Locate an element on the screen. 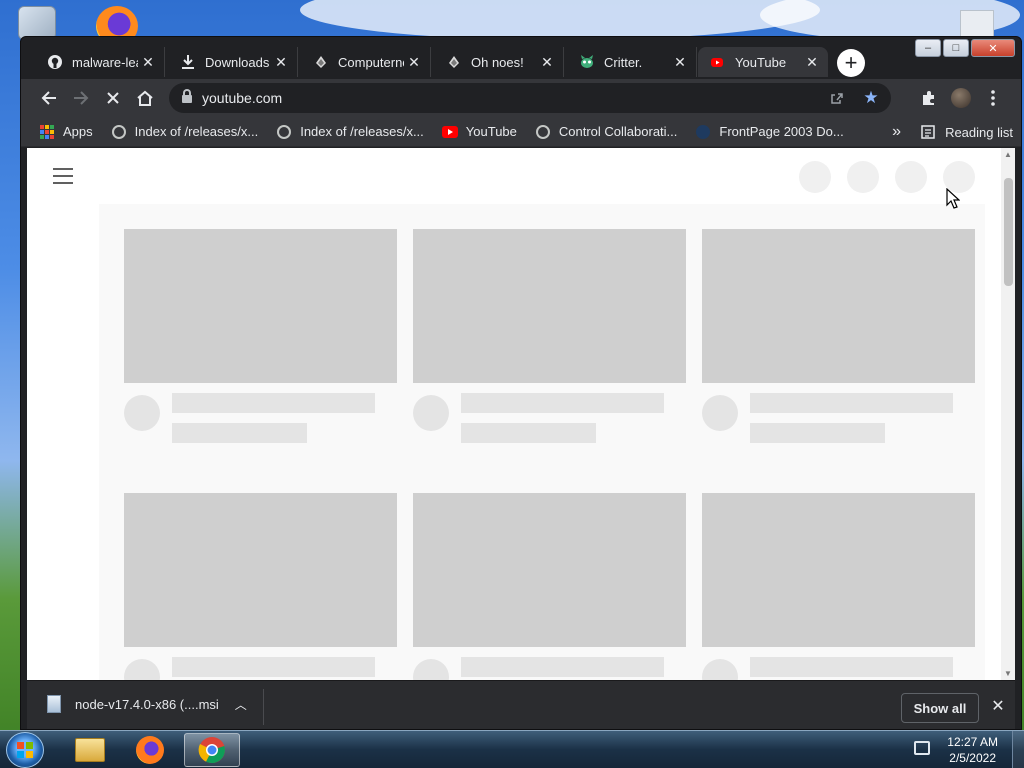 The width and height of the screenshot is (1024, 768). tab-title: Downloads is located at coordinates (237, 62).